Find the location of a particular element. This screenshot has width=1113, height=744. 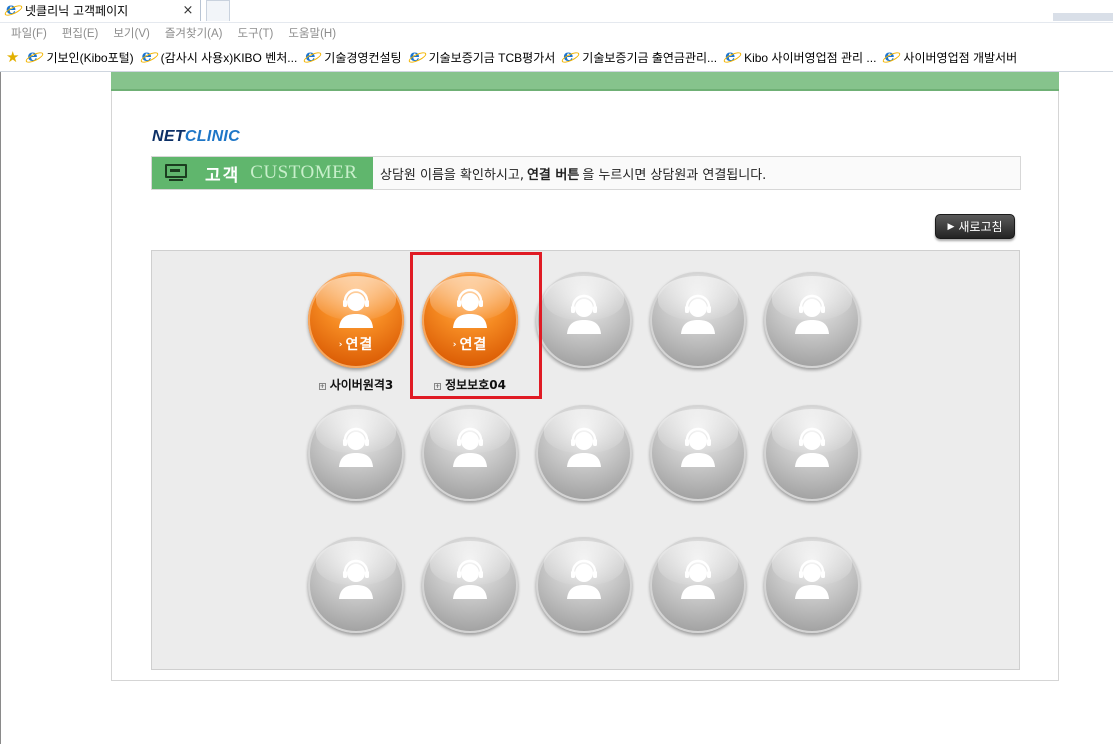

netclinic-logo: NETCLINIC is located at coordinates (196, 136).